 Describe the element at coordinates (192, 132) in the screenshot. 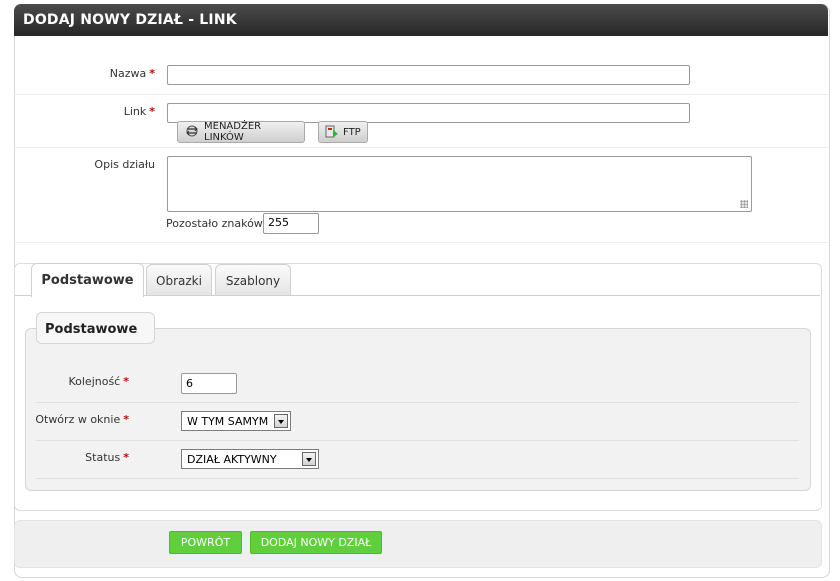

I see `link-manager-icon` at that location.